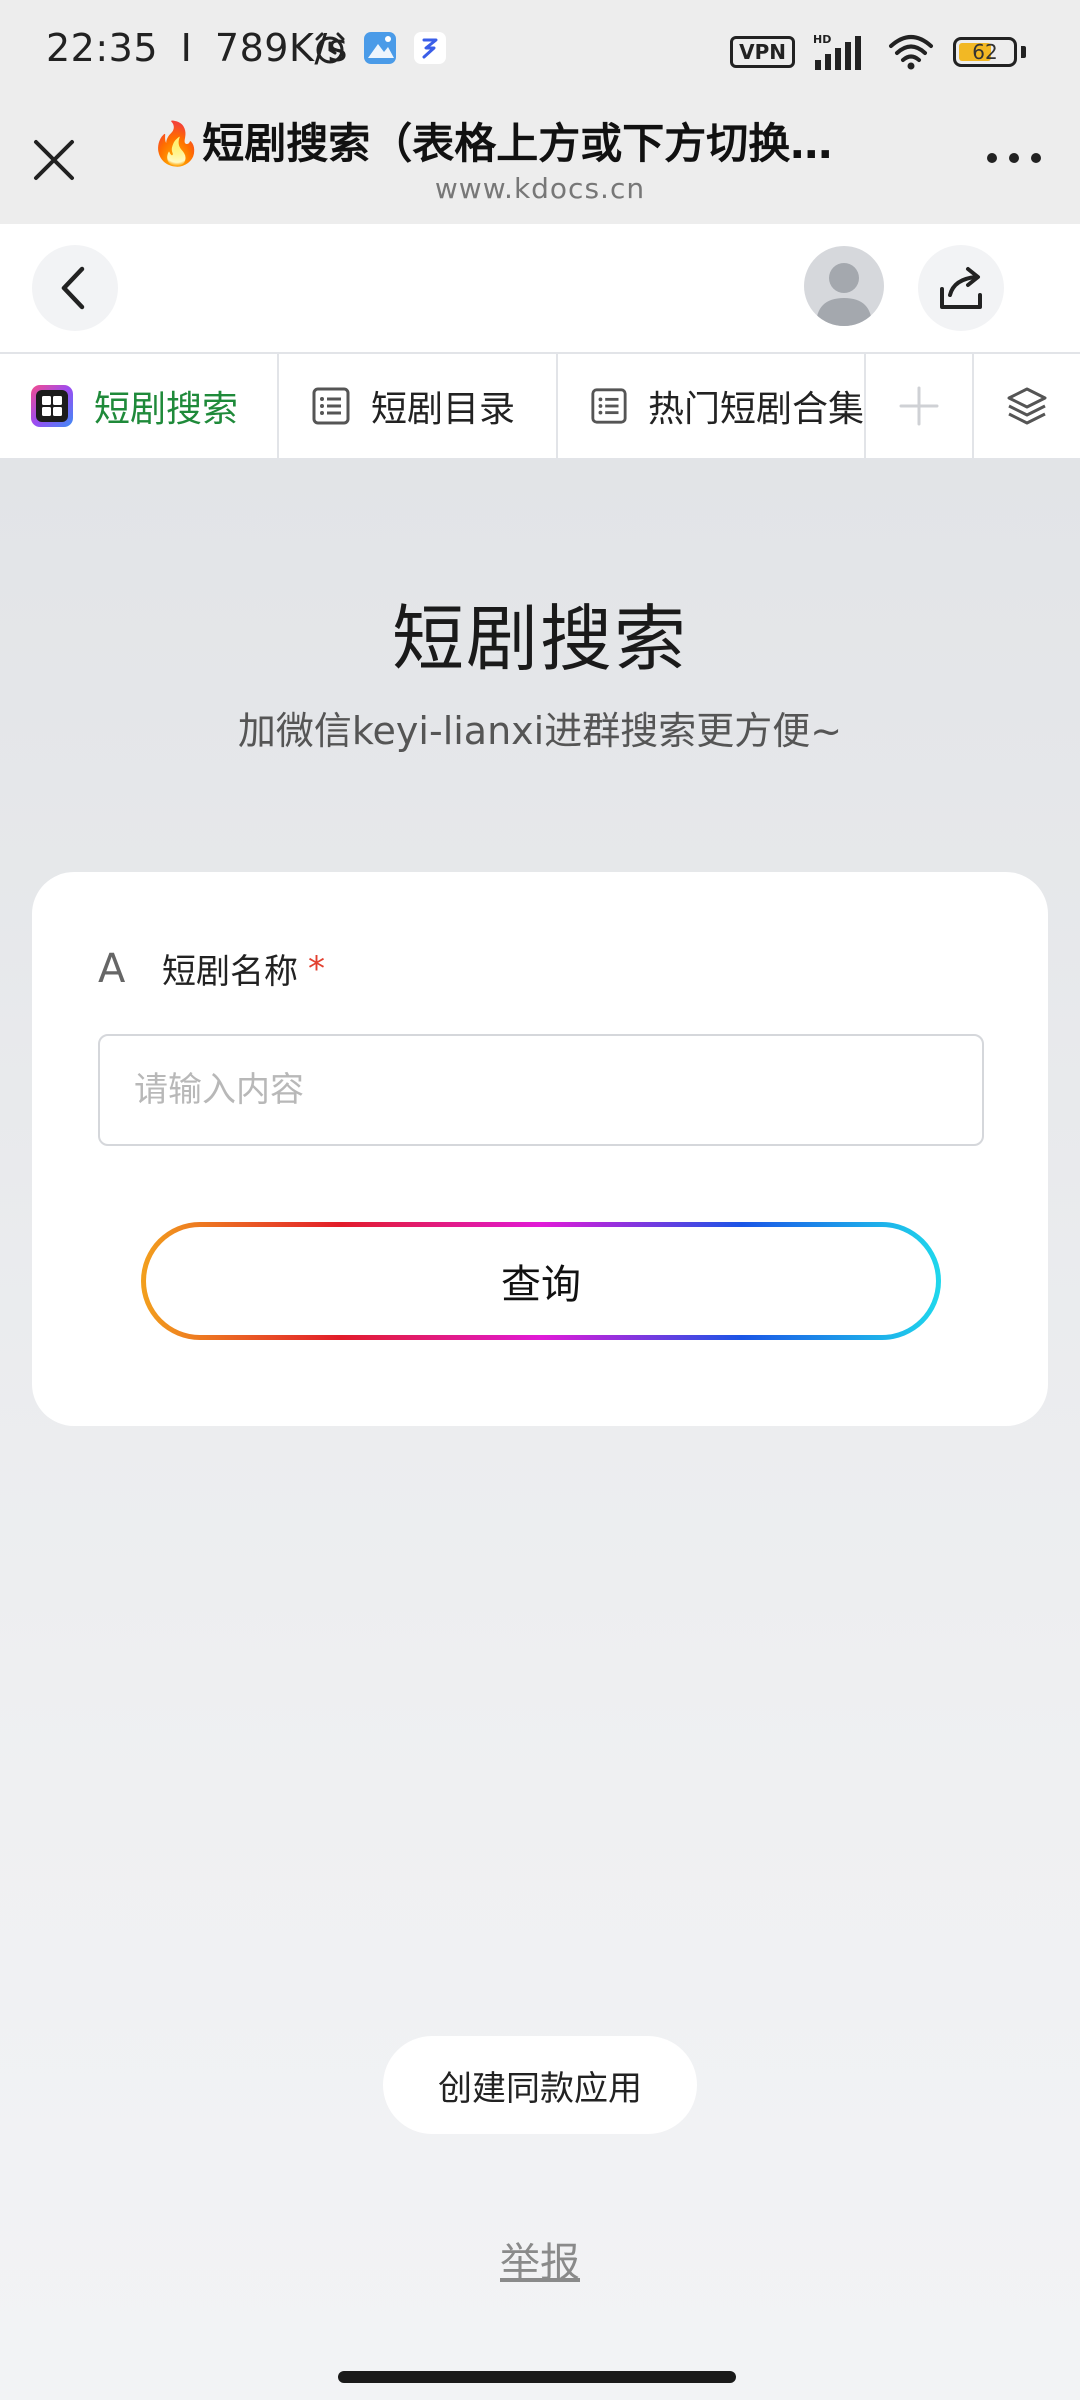 This screenshot has height=2400, width=1080. I want to click on tab-label: 短剧目录, so click(443, 409).